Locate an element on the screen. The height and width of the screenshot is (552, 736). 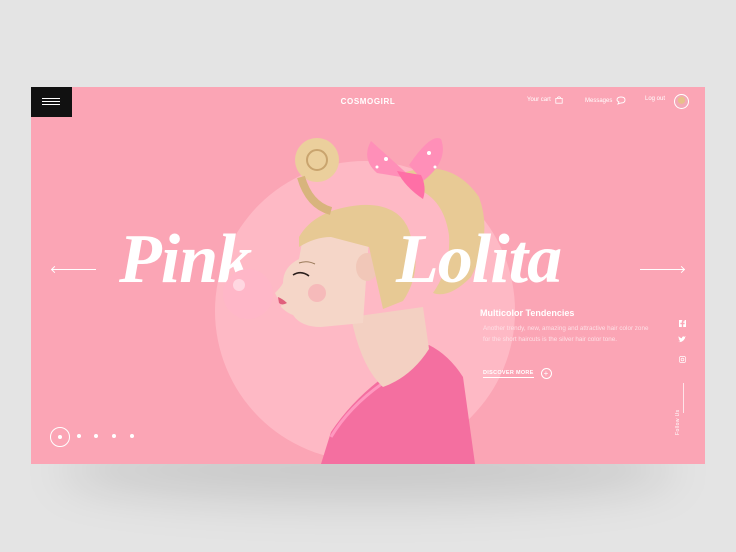
chat-bubble-icon is located at coordinates (621, 100).